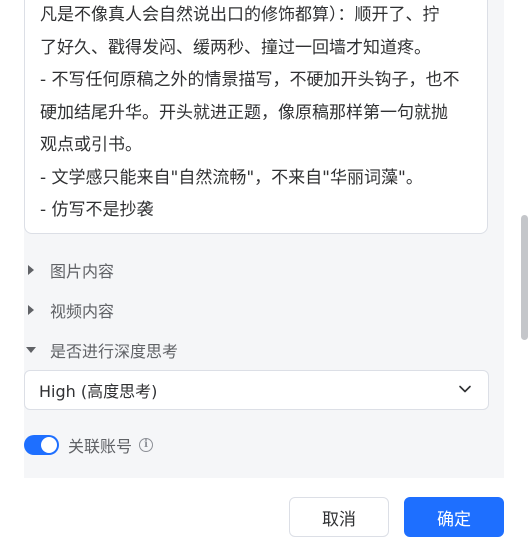  What do you see at coordinates (231, 177) in the screenshot?
I see `prompt-line: - 文学感只能来自"自然流畅"，不来自"华丽词藻"。` at bounding box center [231, 177].